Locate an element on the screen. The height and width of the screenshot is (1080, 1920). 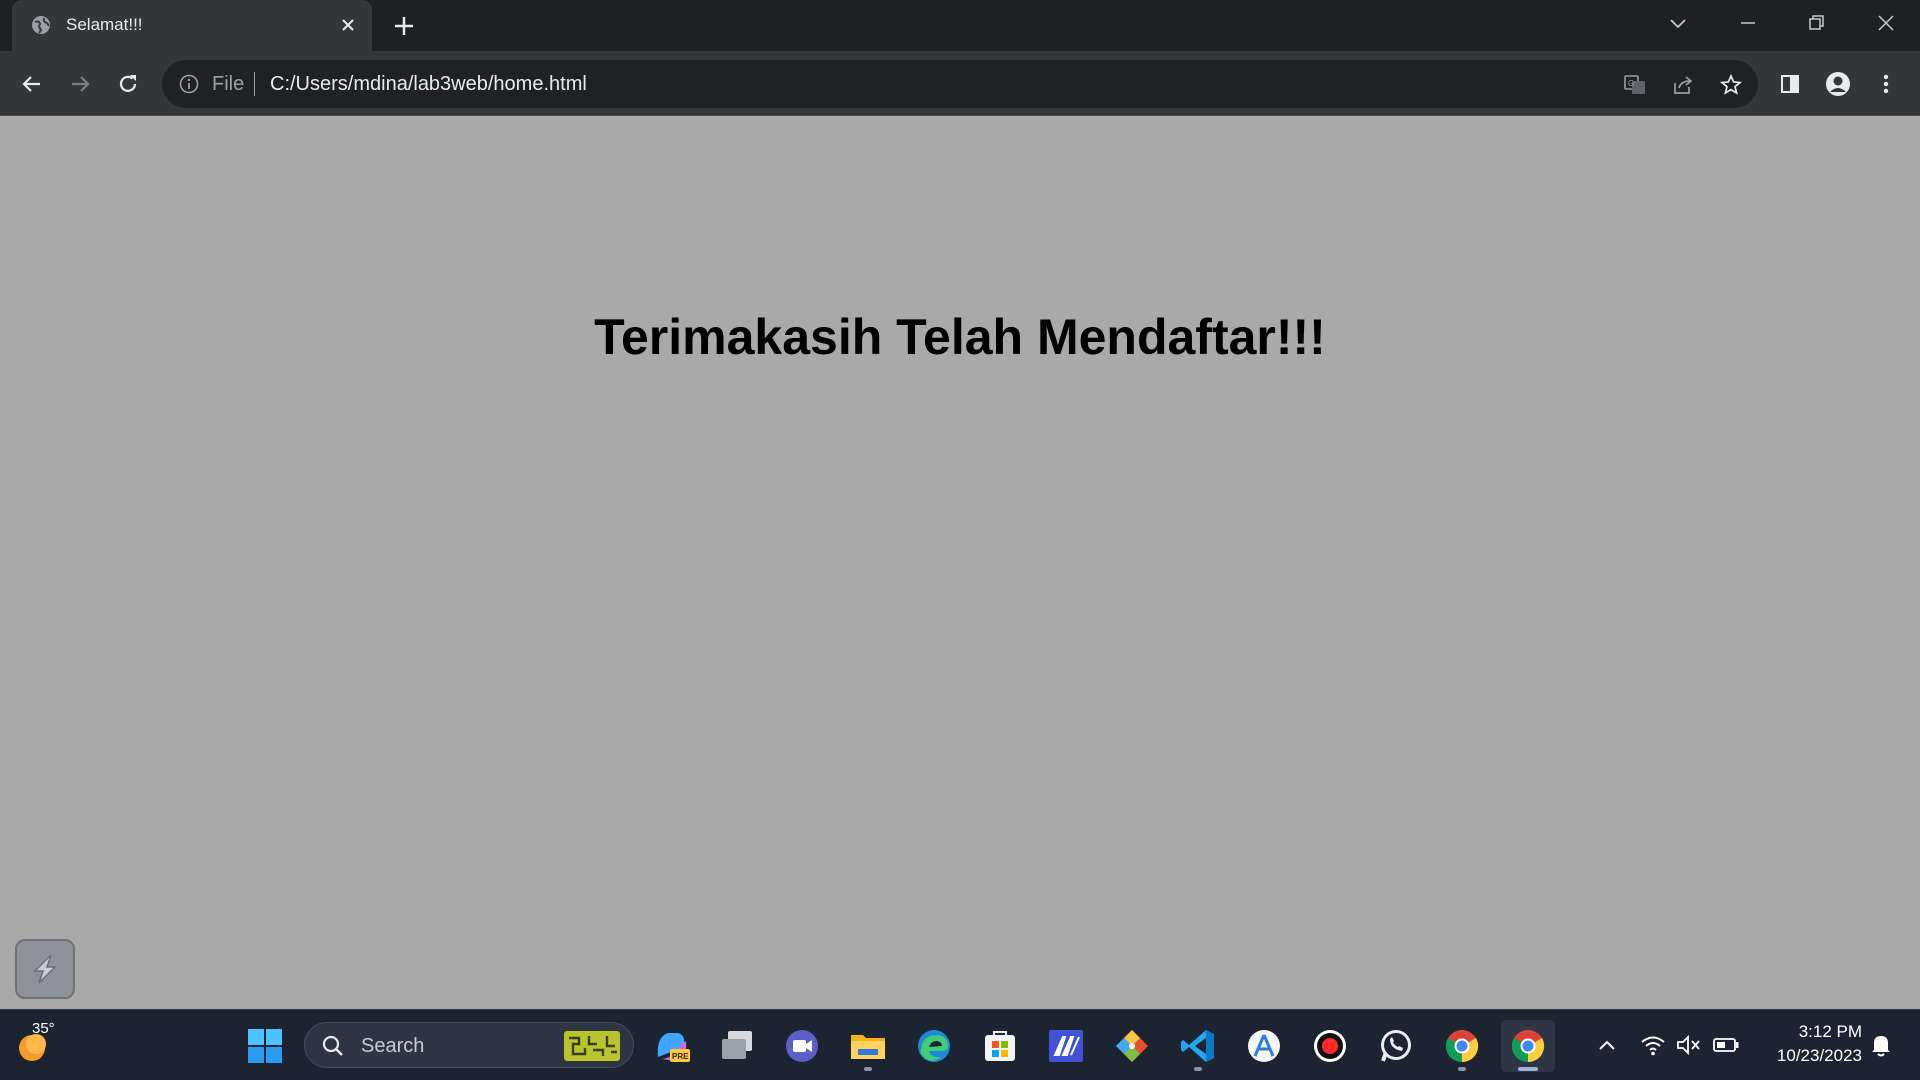
edge-icon is located at coordinates (934, 1046).